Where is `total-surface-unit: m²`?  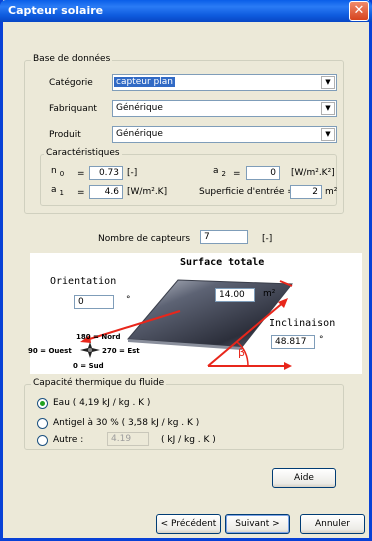 total-surface-unit: m² is located at coordinates (269, 294).